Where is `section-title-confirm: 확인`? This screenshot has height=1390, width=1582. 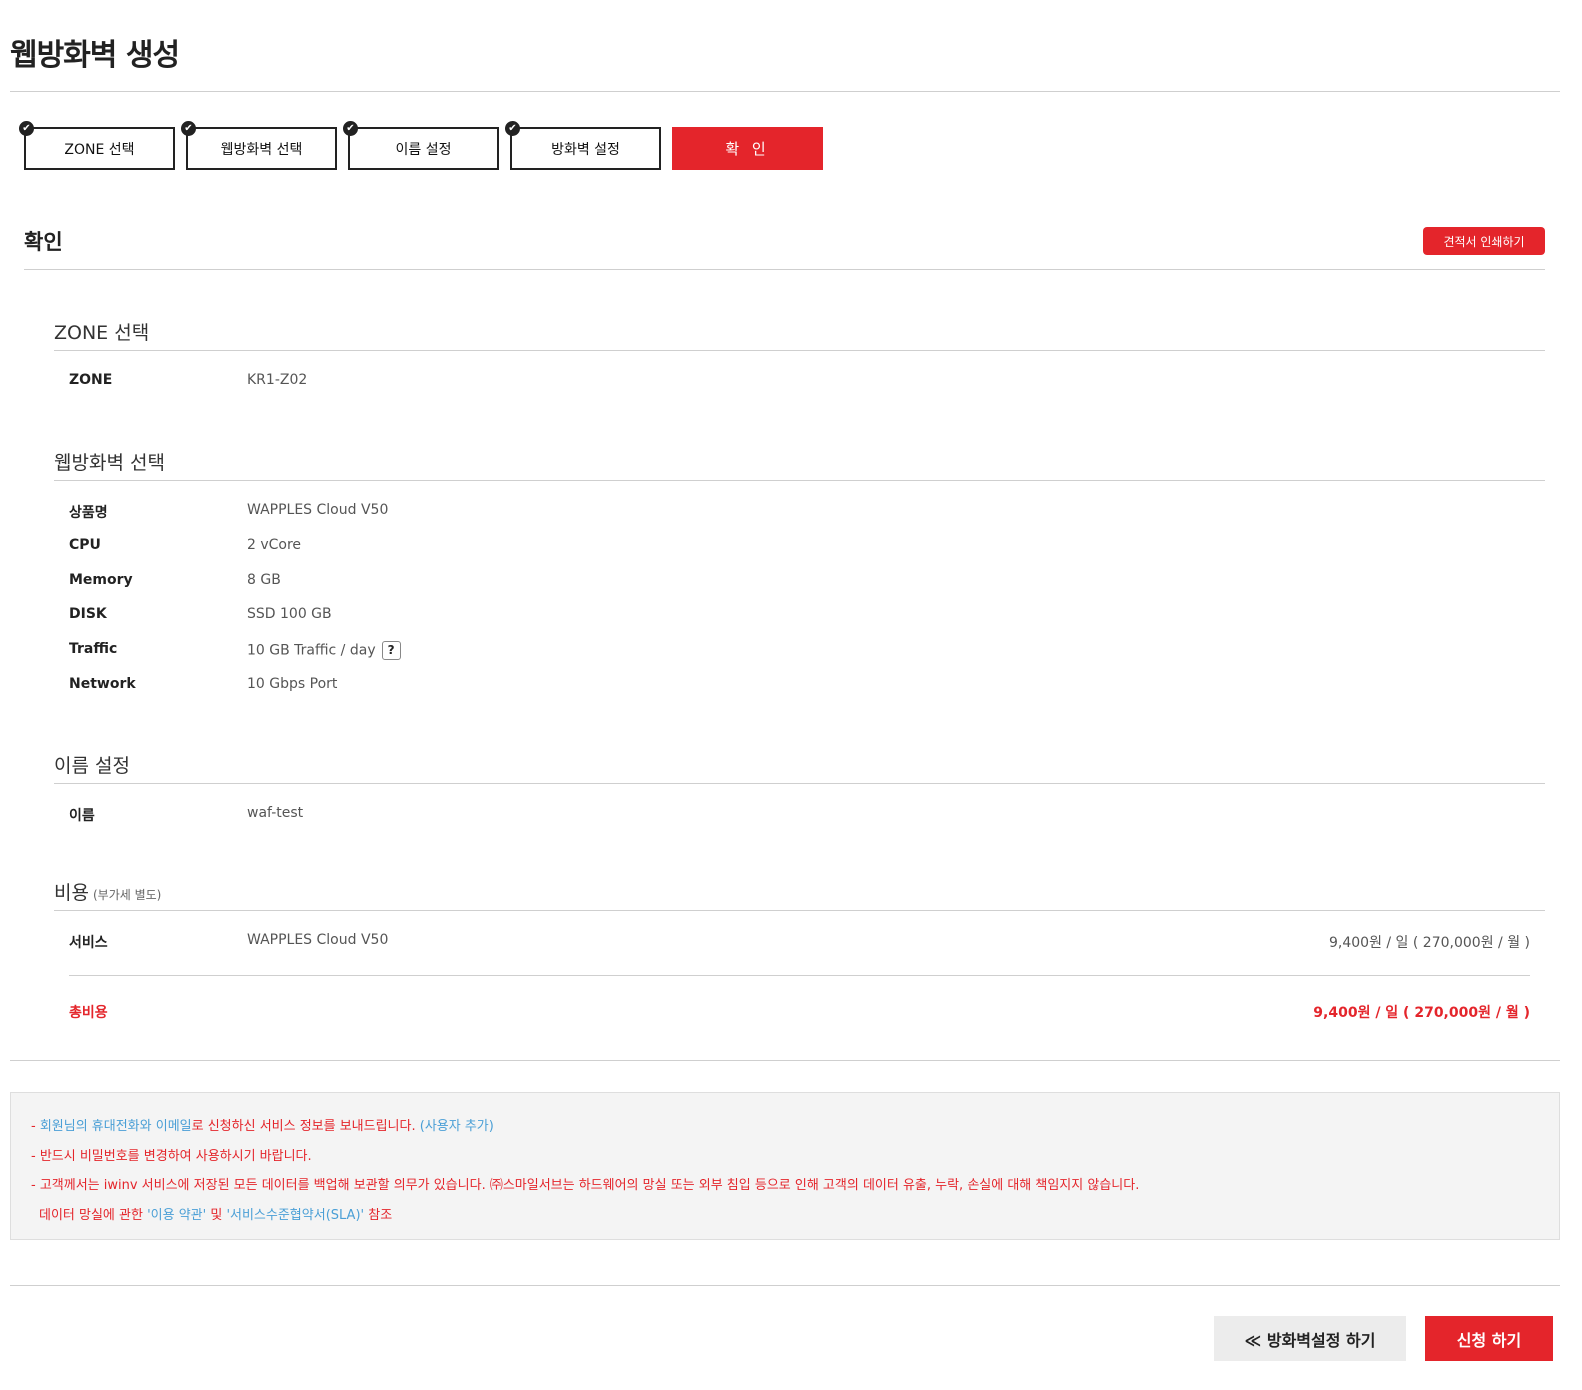 section-title-confirm: 확인 is located at coordinates (43, 242).